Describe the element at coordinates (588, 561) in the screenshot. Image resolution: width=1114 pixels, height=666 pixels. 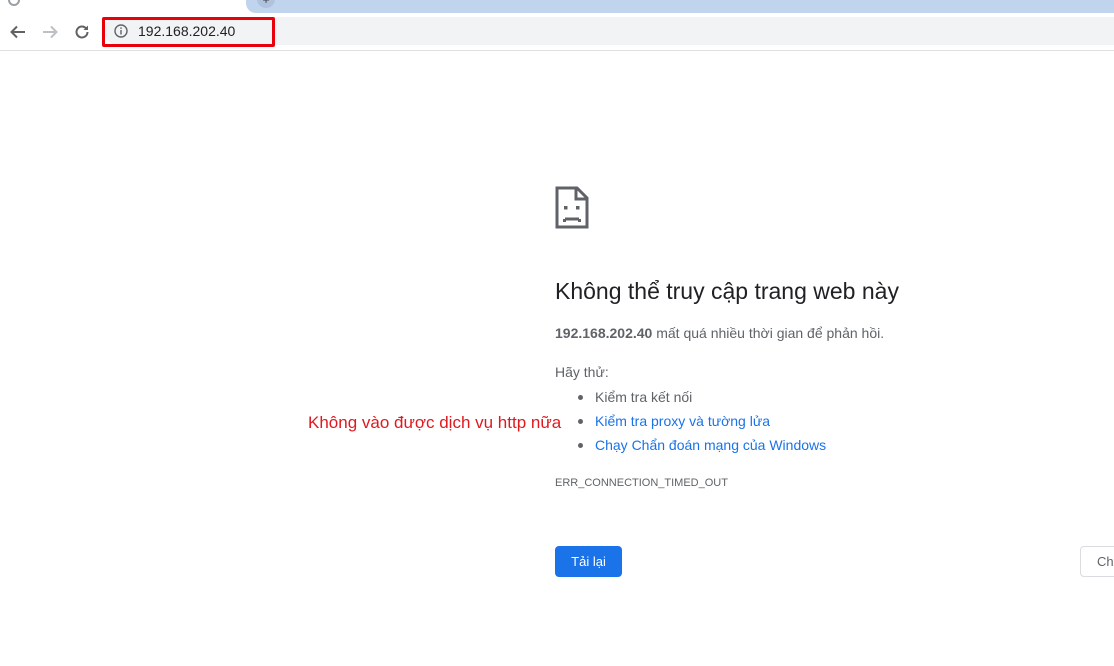
I see `reload-button: Tải lại` at that location.